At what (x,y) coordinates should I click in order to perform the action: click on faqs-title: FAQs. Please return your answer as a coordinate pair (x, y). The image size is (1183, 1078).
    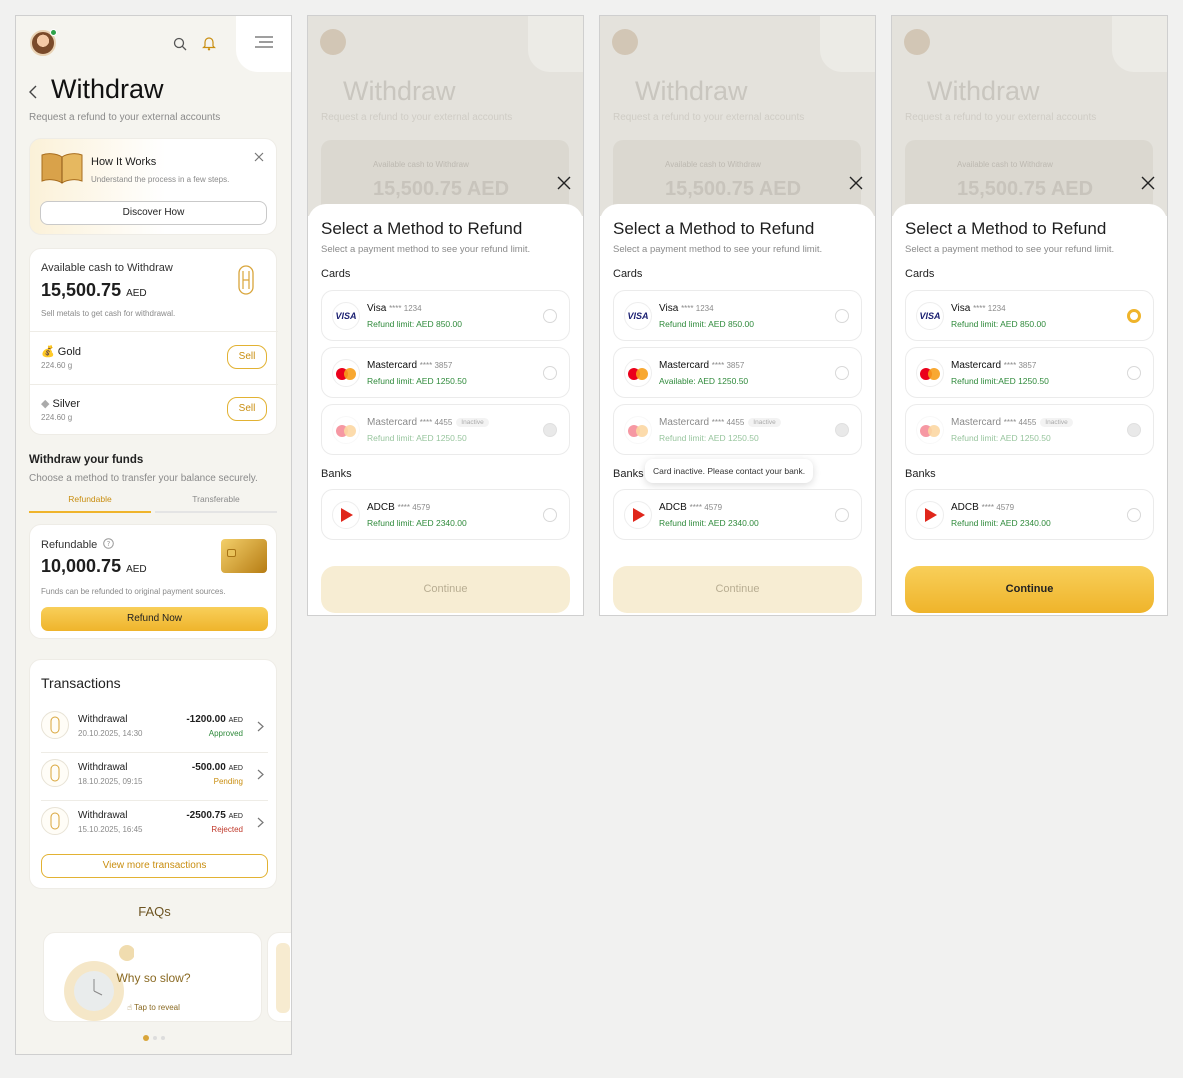
    Looking at the image, I should click on (154, 911).